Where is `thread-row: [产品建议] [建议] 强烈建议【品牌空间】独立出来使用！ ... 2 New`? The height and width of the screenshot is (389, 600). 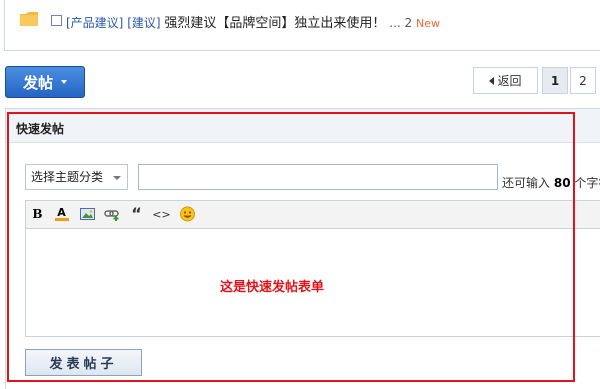
thread-row: [产品建议] [建议] 强烈建议【品牌空间】独立出来使用！ ... 2 New is located at coordinates (253, 21).